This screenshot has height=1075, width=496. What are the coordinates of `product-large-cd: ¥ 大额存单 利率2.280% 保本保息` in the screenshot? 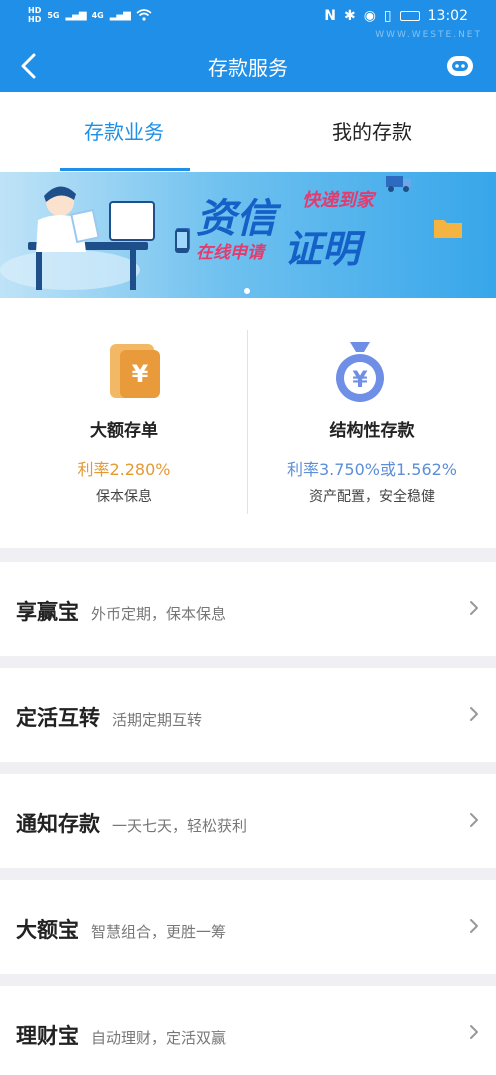 It's located at (124, 423).